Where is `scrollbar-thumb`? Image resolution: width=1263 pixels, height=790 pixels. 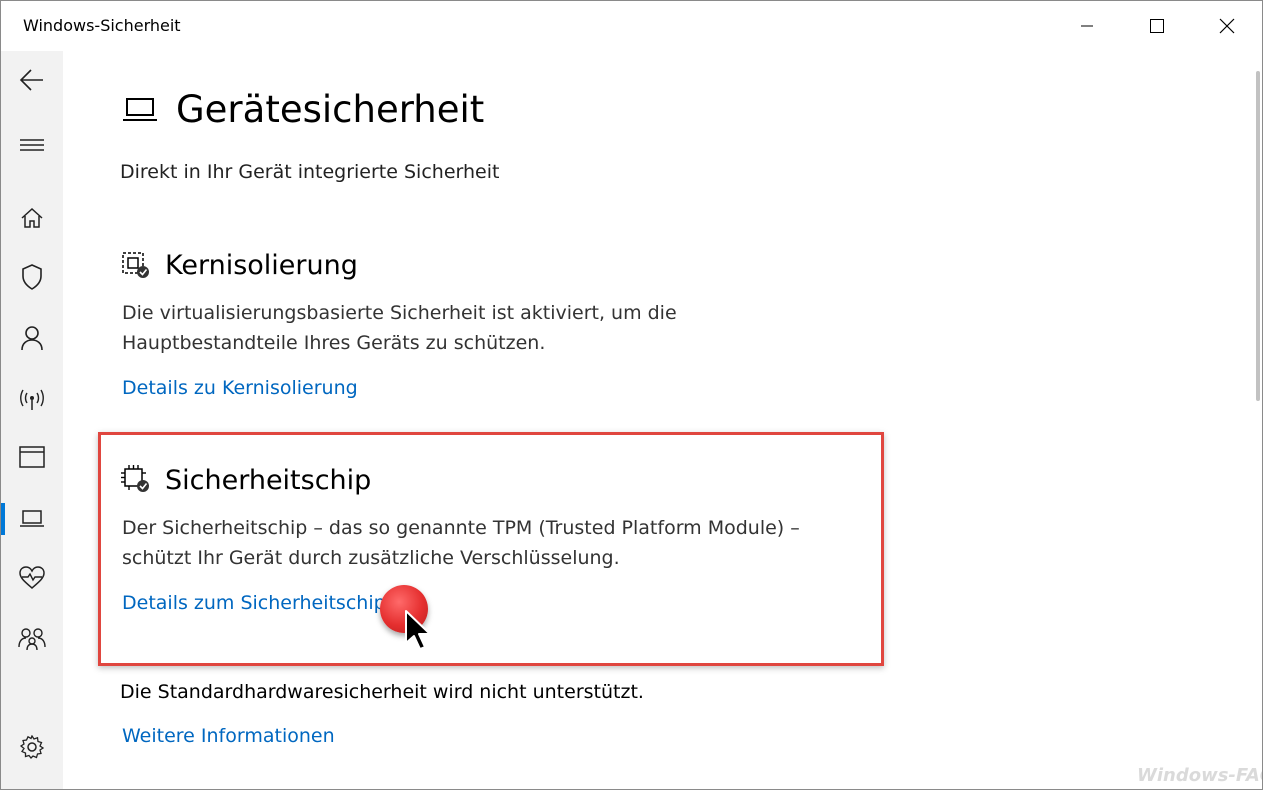
scrollbar-thumb is located at coordinates (1258, 236).